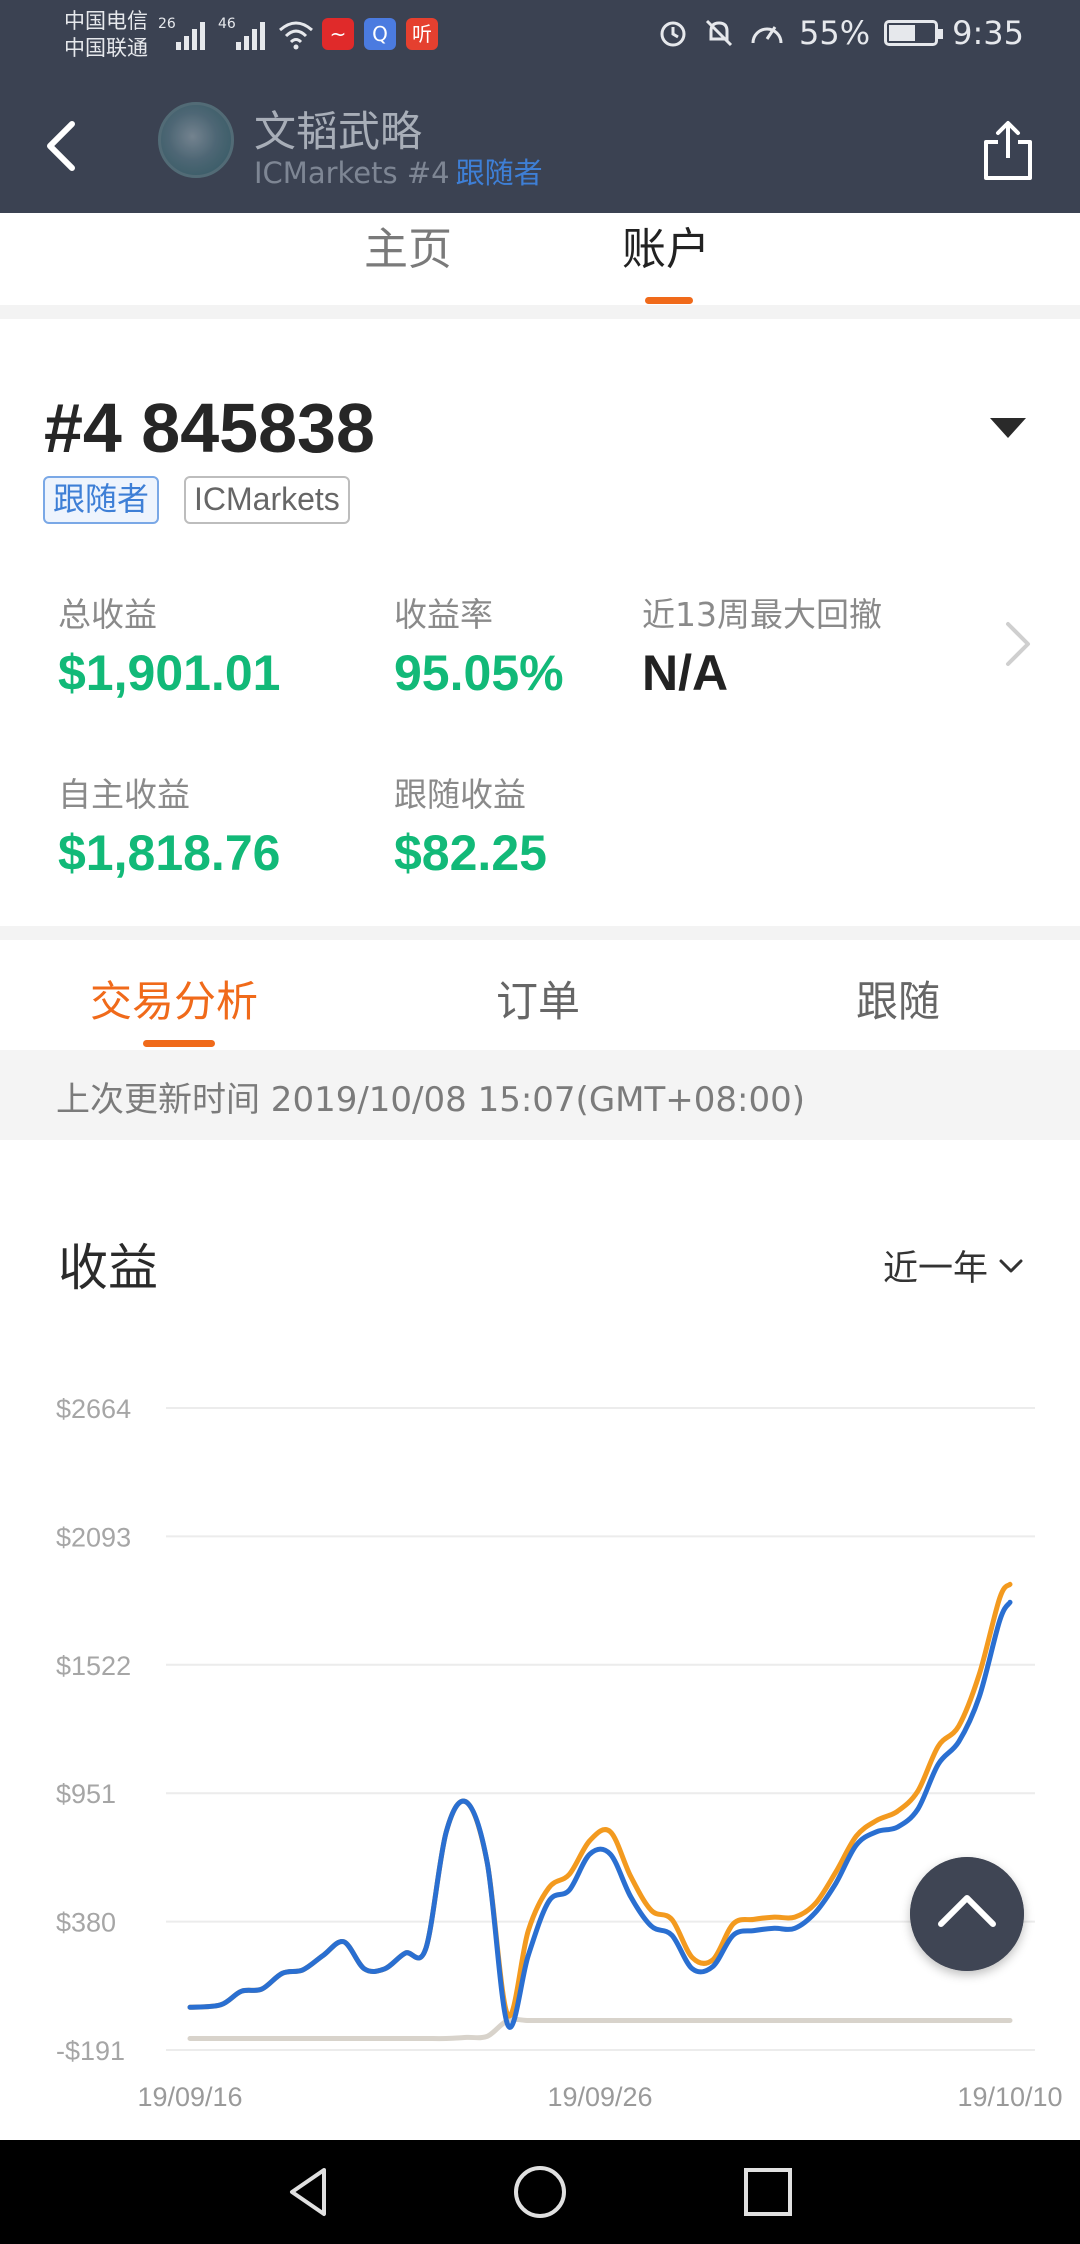 The image size is (1080, 2244). What do you see at coordinates (169, 853) in the screenshot?
I see `own-profit-value: $1,818.76` at bounding box center [169, 853].